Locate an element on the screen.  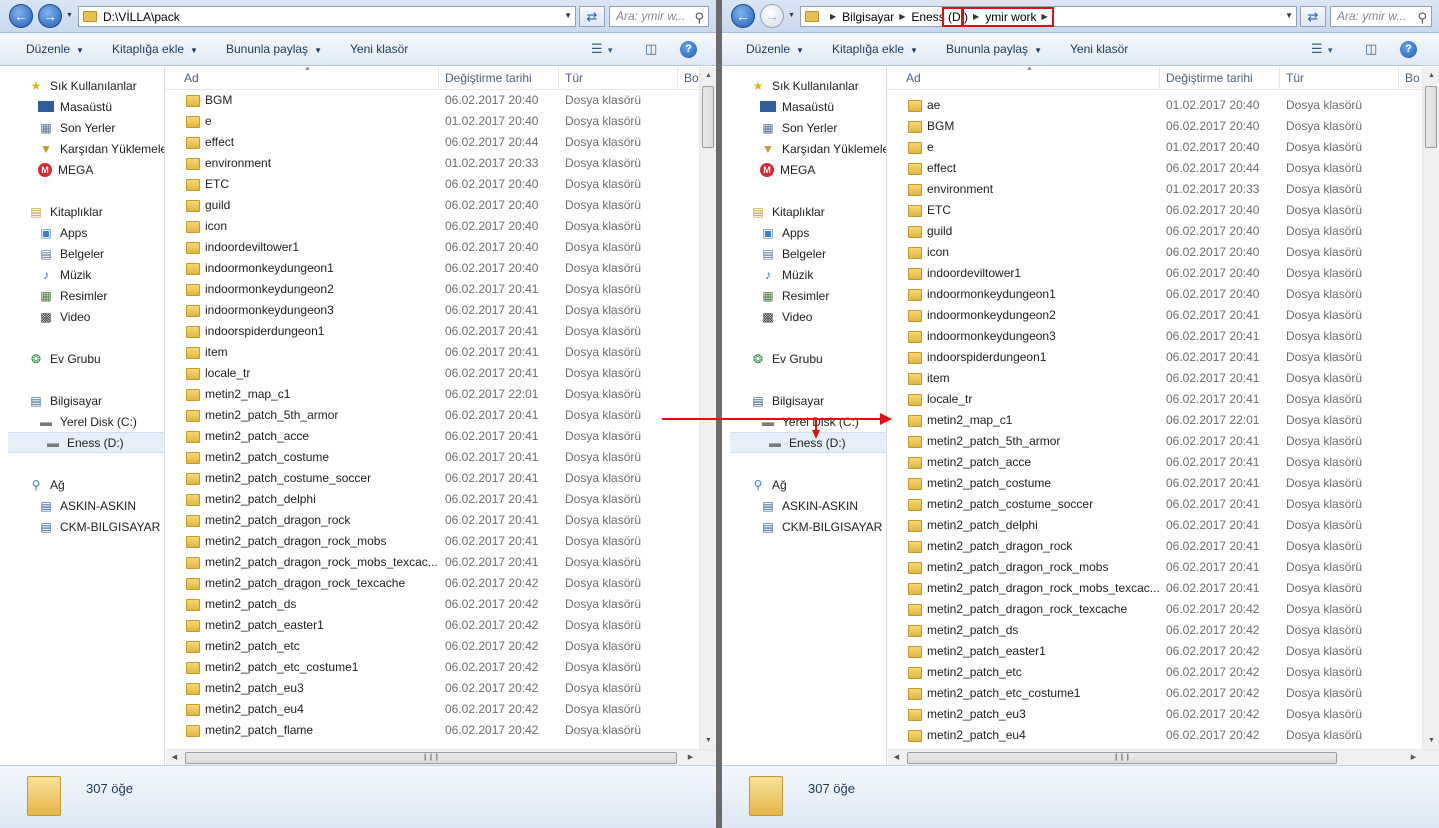
breadcrumb-folder: ▶ ymir work ▶ is located at coordinates (1011, 17).